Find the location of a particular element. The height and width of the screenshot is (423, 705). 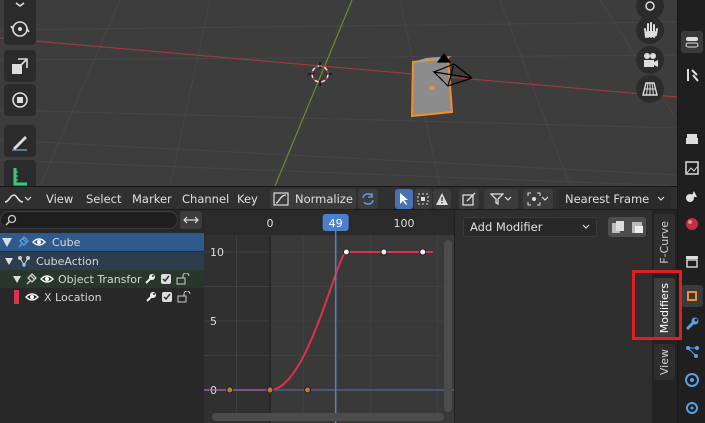

channel-row-group: Object Transforms is located at coordinates (102, 279).